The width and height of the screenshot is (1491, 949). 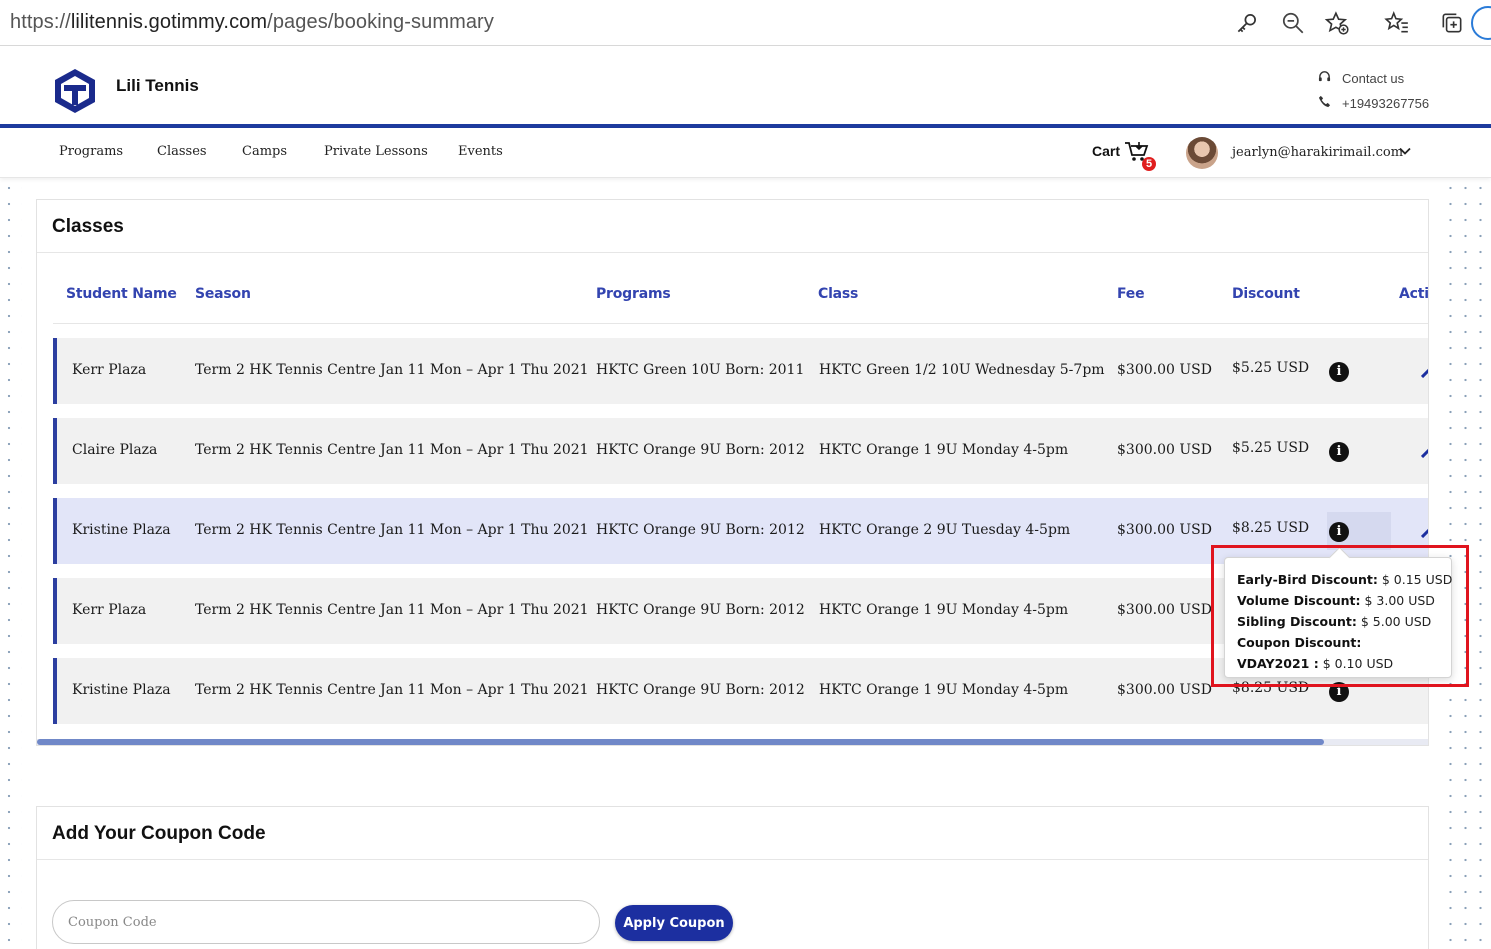 I want to click on cart-label: Cart, so click(x=1106, y=151).